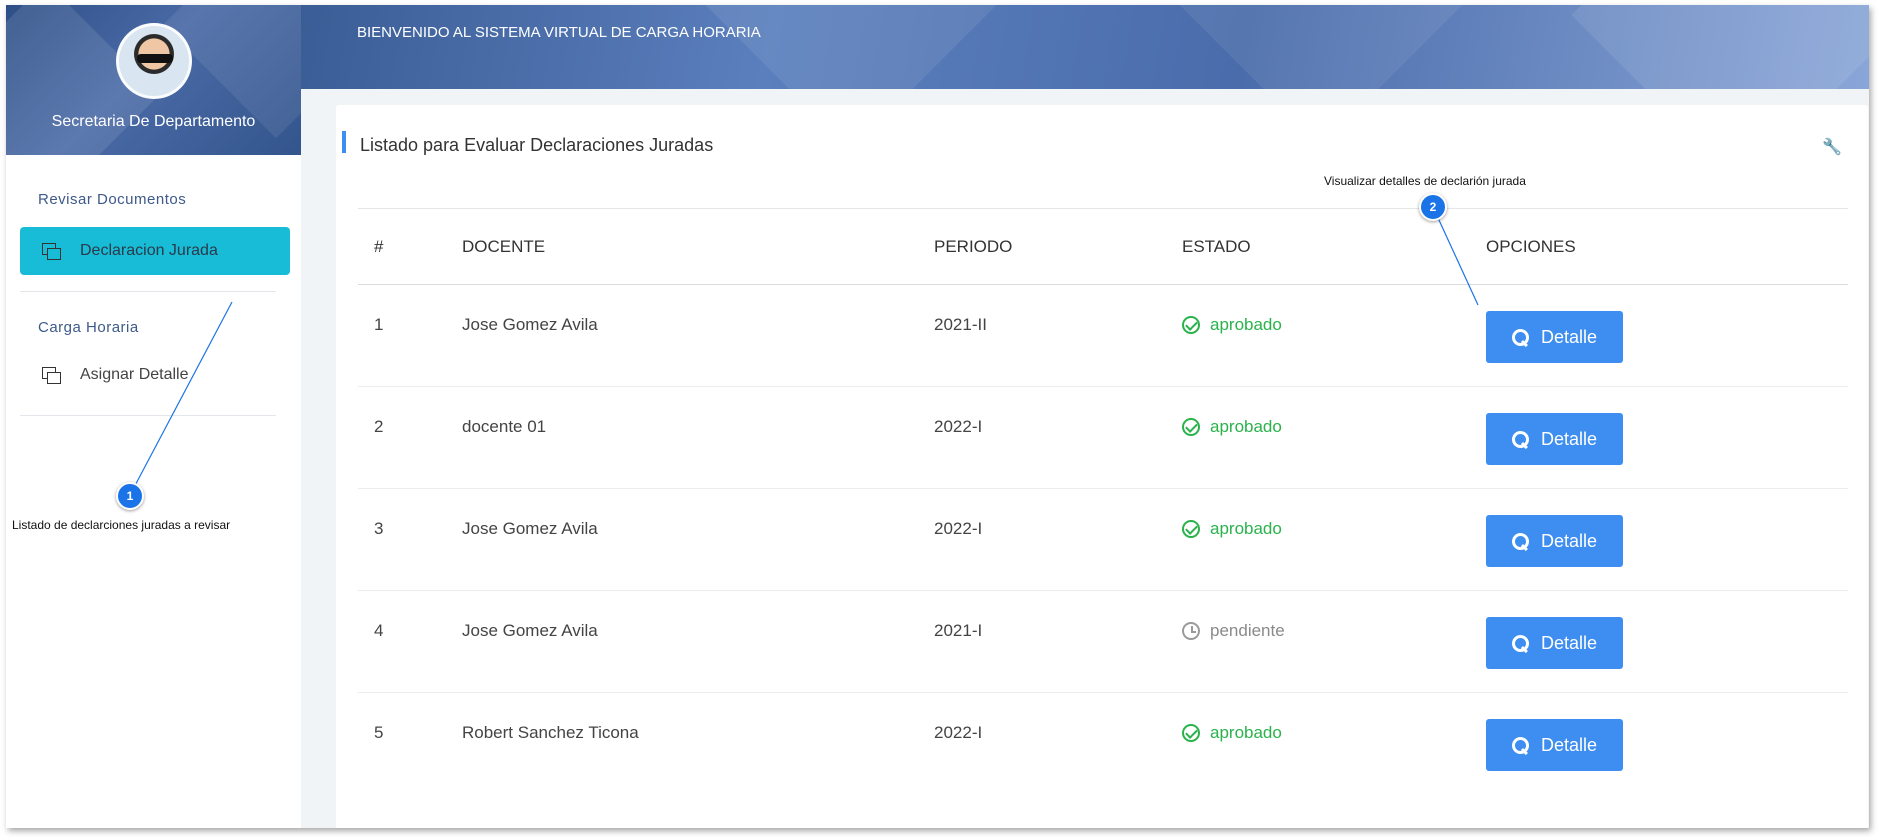 The height and width of the screenshot is (837, 1879). Describe the element at coordinates (344, 142) in the screenshot. I see `title-accent-bar` at that location.